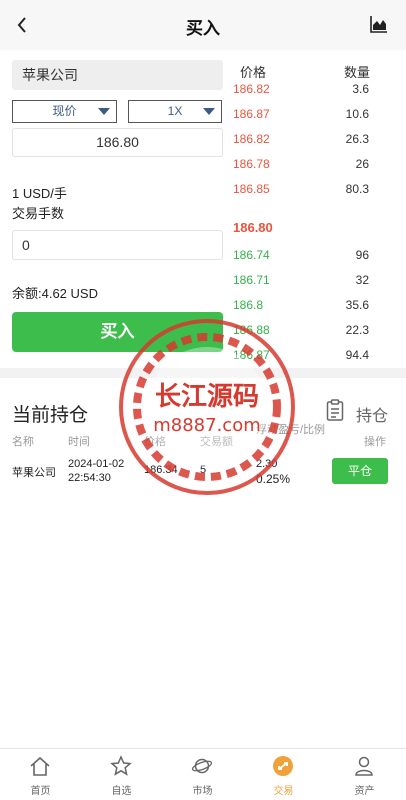 The width and height of the screenshot is (406, 800). What do you see at coordinates (357, 139) in the screenshot?
I see `ask-qty: 26.3` at bounding box center [357, 139].